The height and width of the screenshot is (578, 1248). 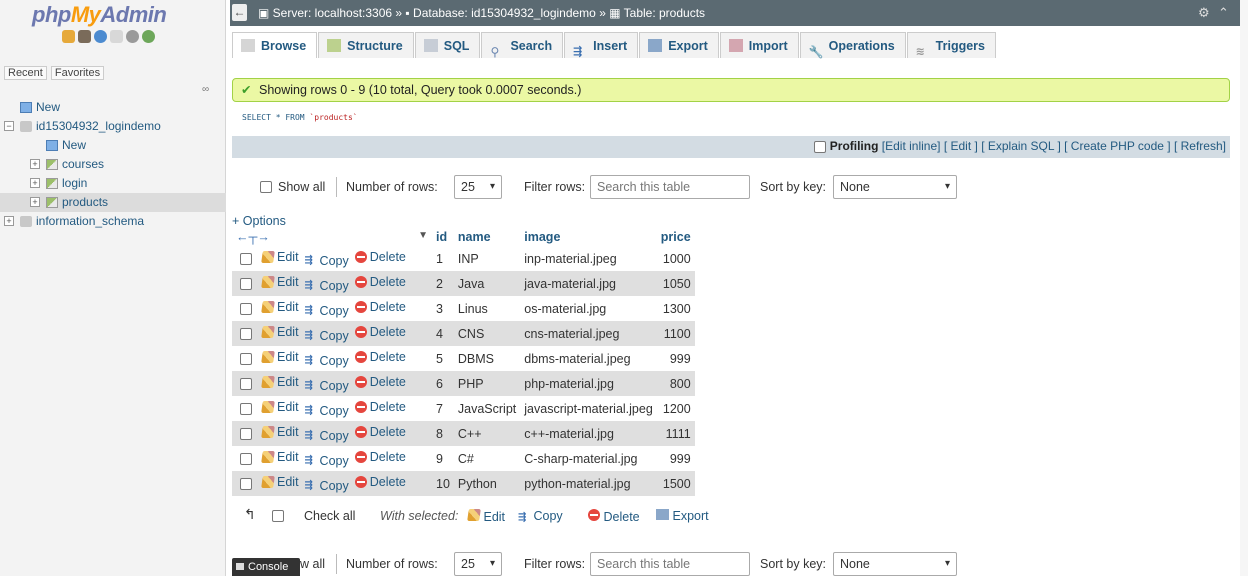 I want to click on cell-id: 1, so click(x=443, y=258).